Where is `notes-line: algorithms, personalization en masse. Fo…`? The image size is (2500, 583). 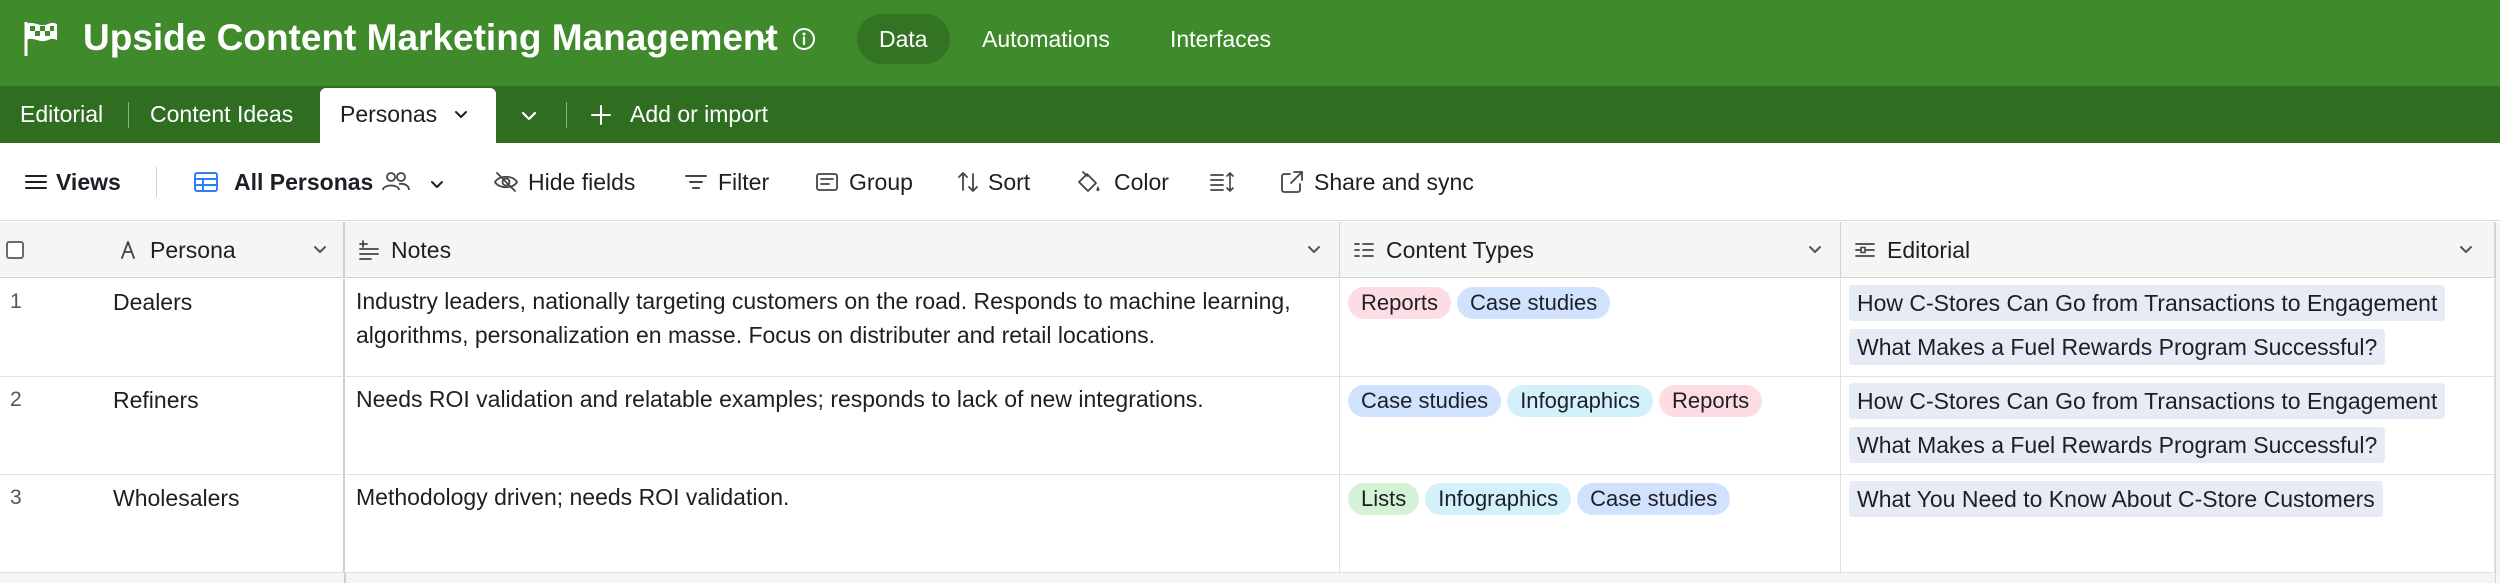
notes-line: algorithms, personalization en masse. Fo… is located at coordinates (756, 335).